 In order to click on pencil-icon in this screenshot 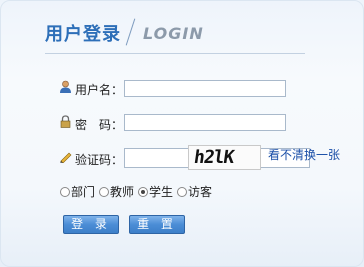, I will do `click(66, 157)`.